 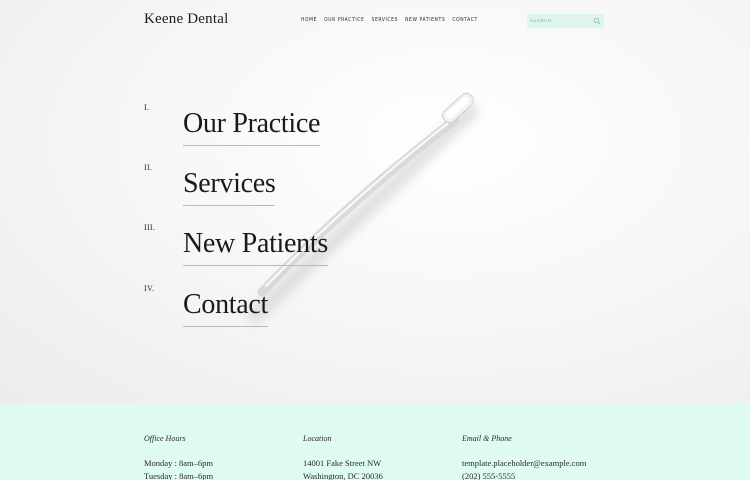 What do you see at coordinates (344, 20) in the screenshot?
I see `nav-our-practice: Our Practice` at bounding box center [344, 20].